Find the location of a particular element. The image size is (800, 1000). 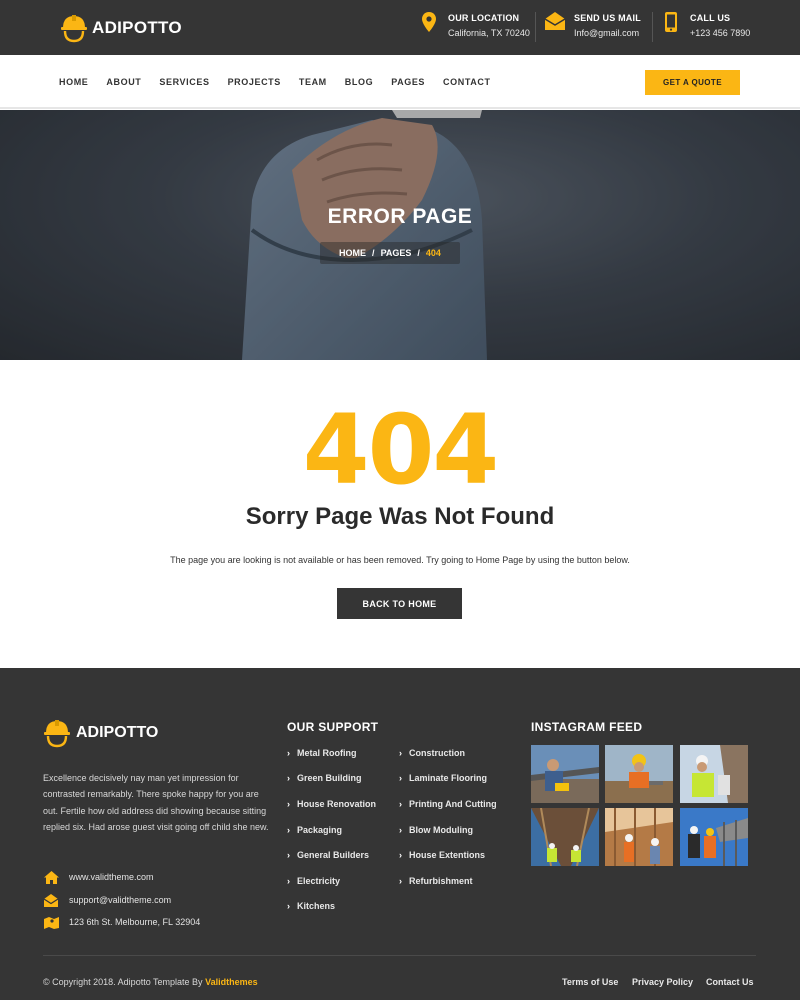

home-icon is located at coordinates (51, 877).